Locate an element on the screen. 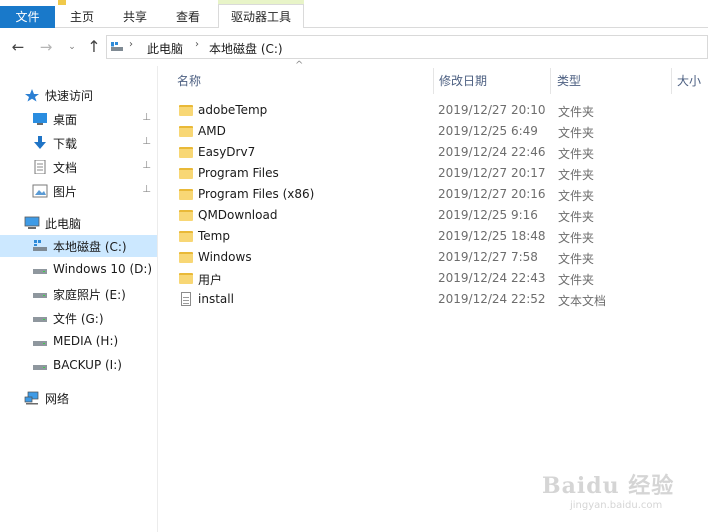 Image resolution: width=708 pixels, height=532 pixels. file-modified-date: 2019/12/24 22:46 is located at coordinates (492, 152).